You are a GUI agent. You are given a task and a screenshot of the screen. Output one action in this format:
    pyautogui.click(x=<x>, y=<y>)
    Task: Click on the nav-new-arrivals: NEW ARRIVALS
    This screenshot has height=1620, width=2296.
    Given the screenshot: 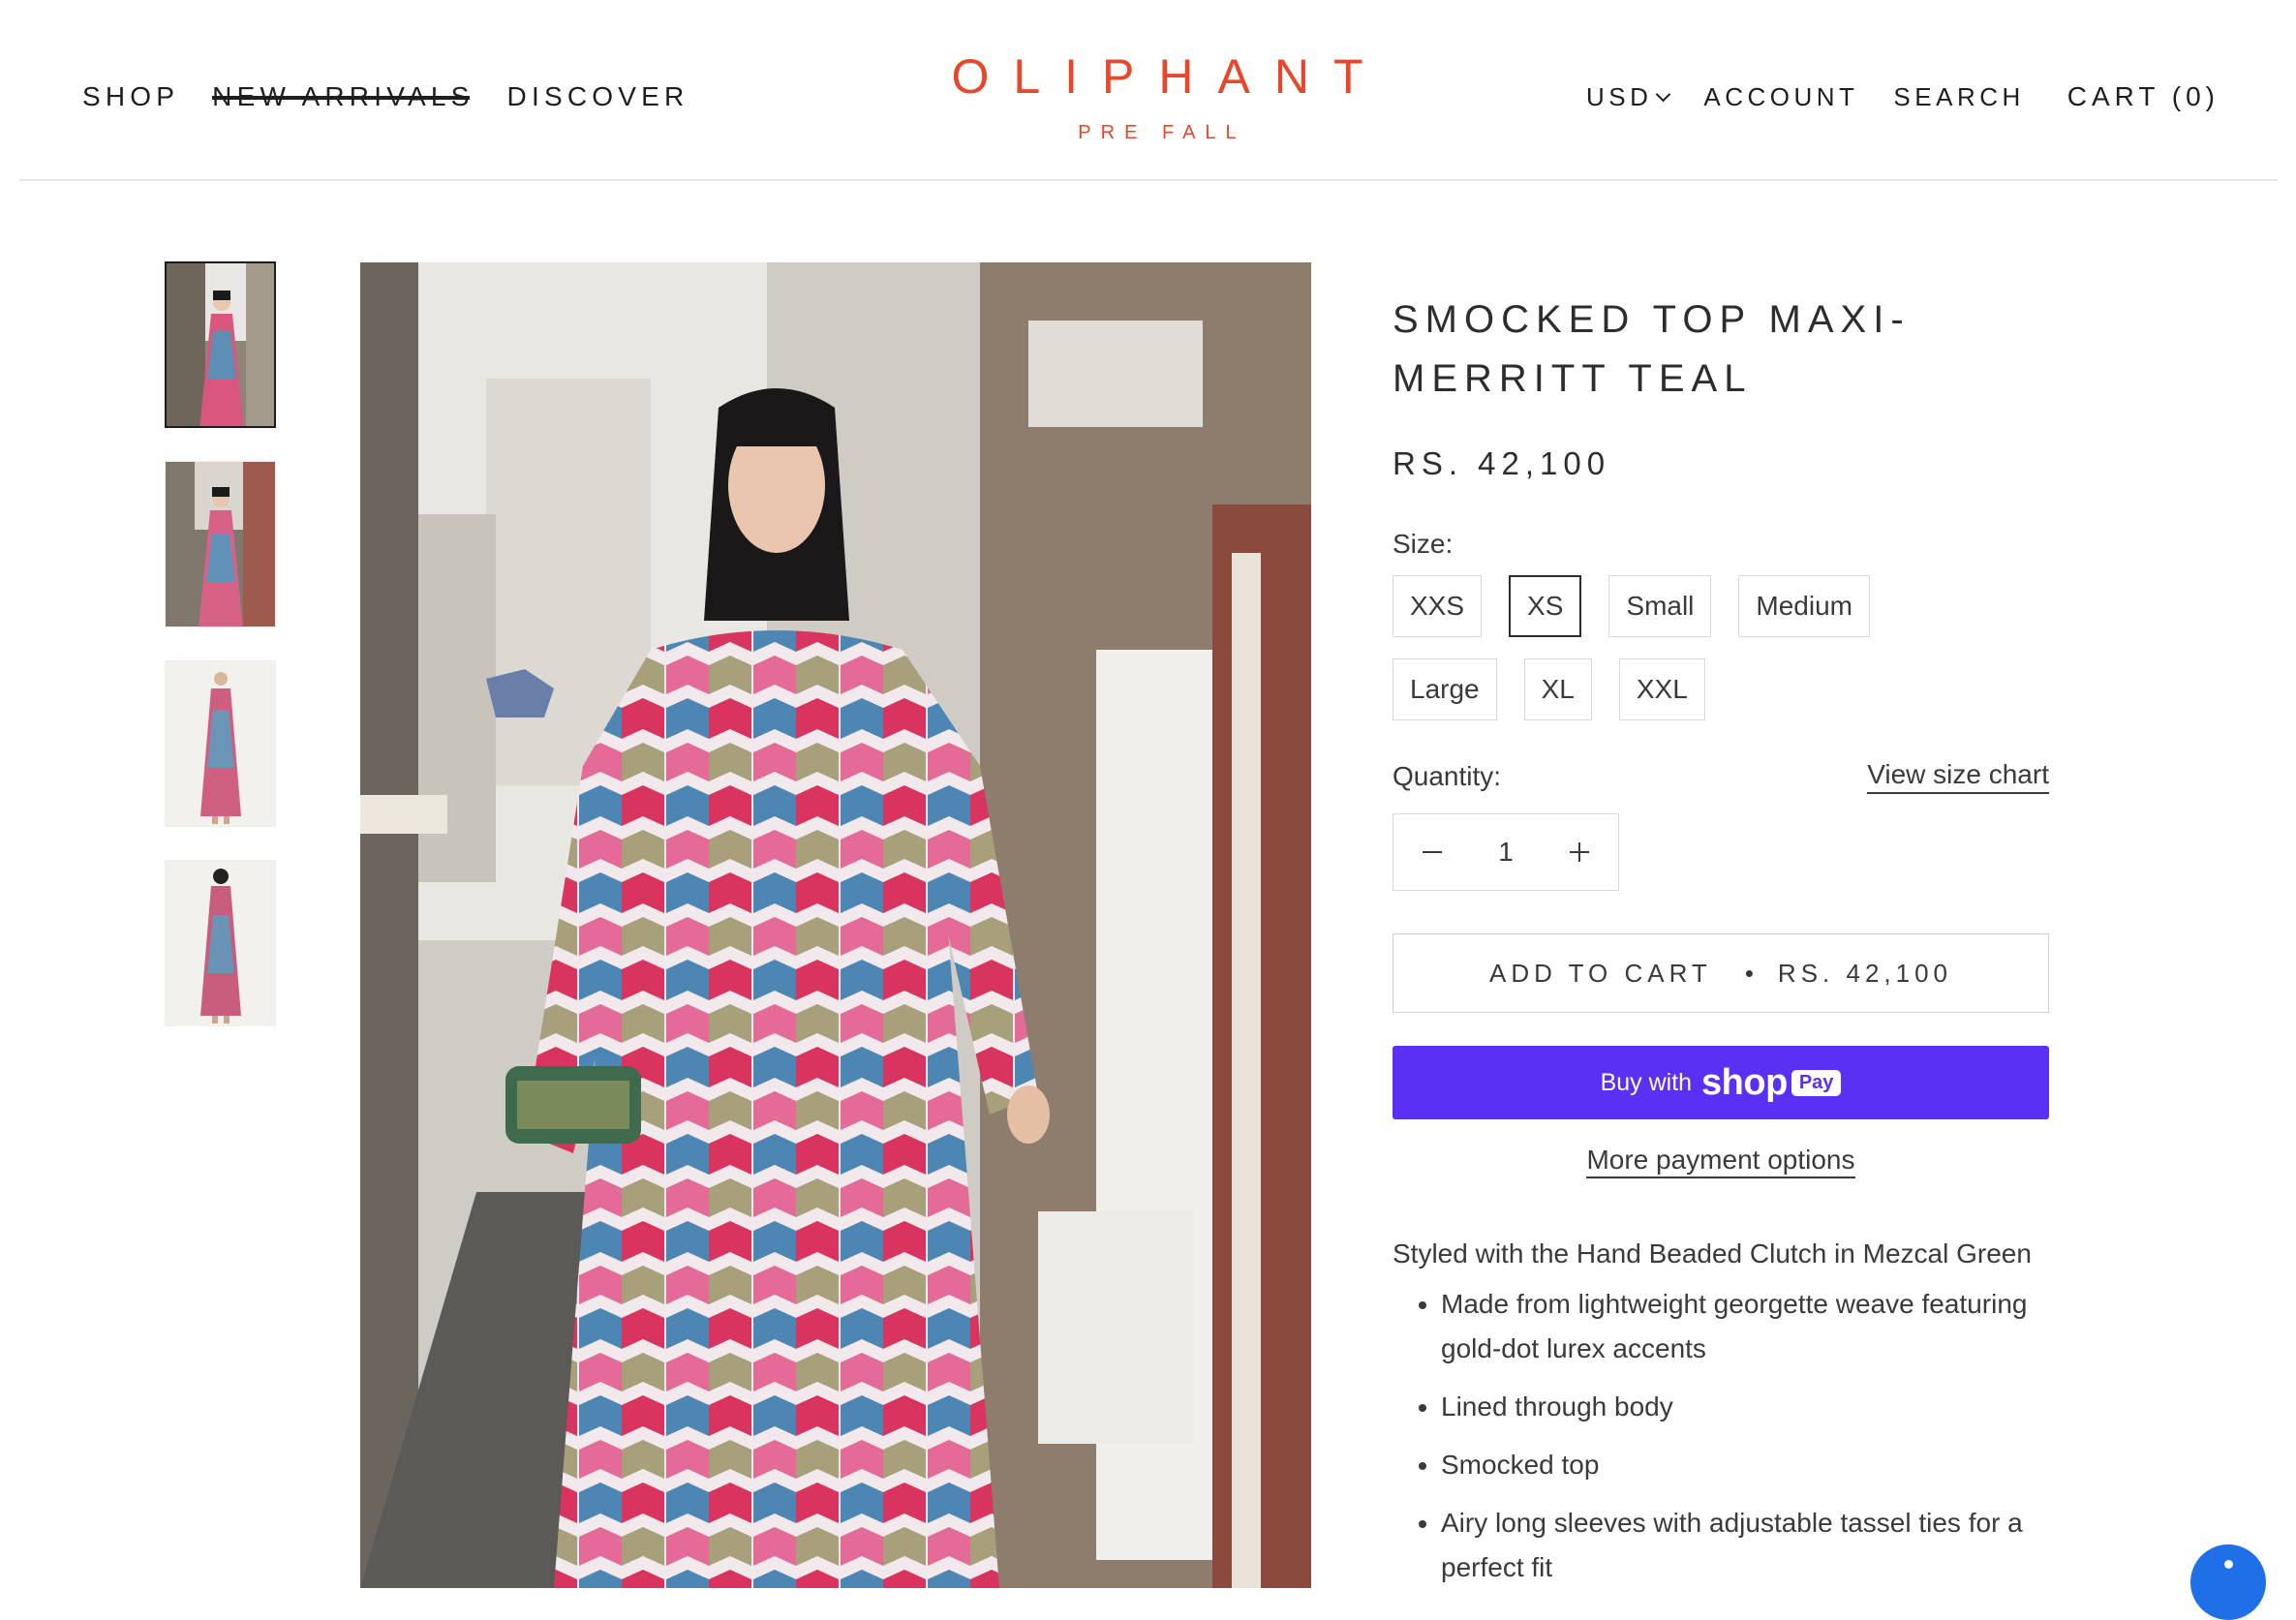 What is the action you would take?
    pyautogui.click(x=343, y=56)
    